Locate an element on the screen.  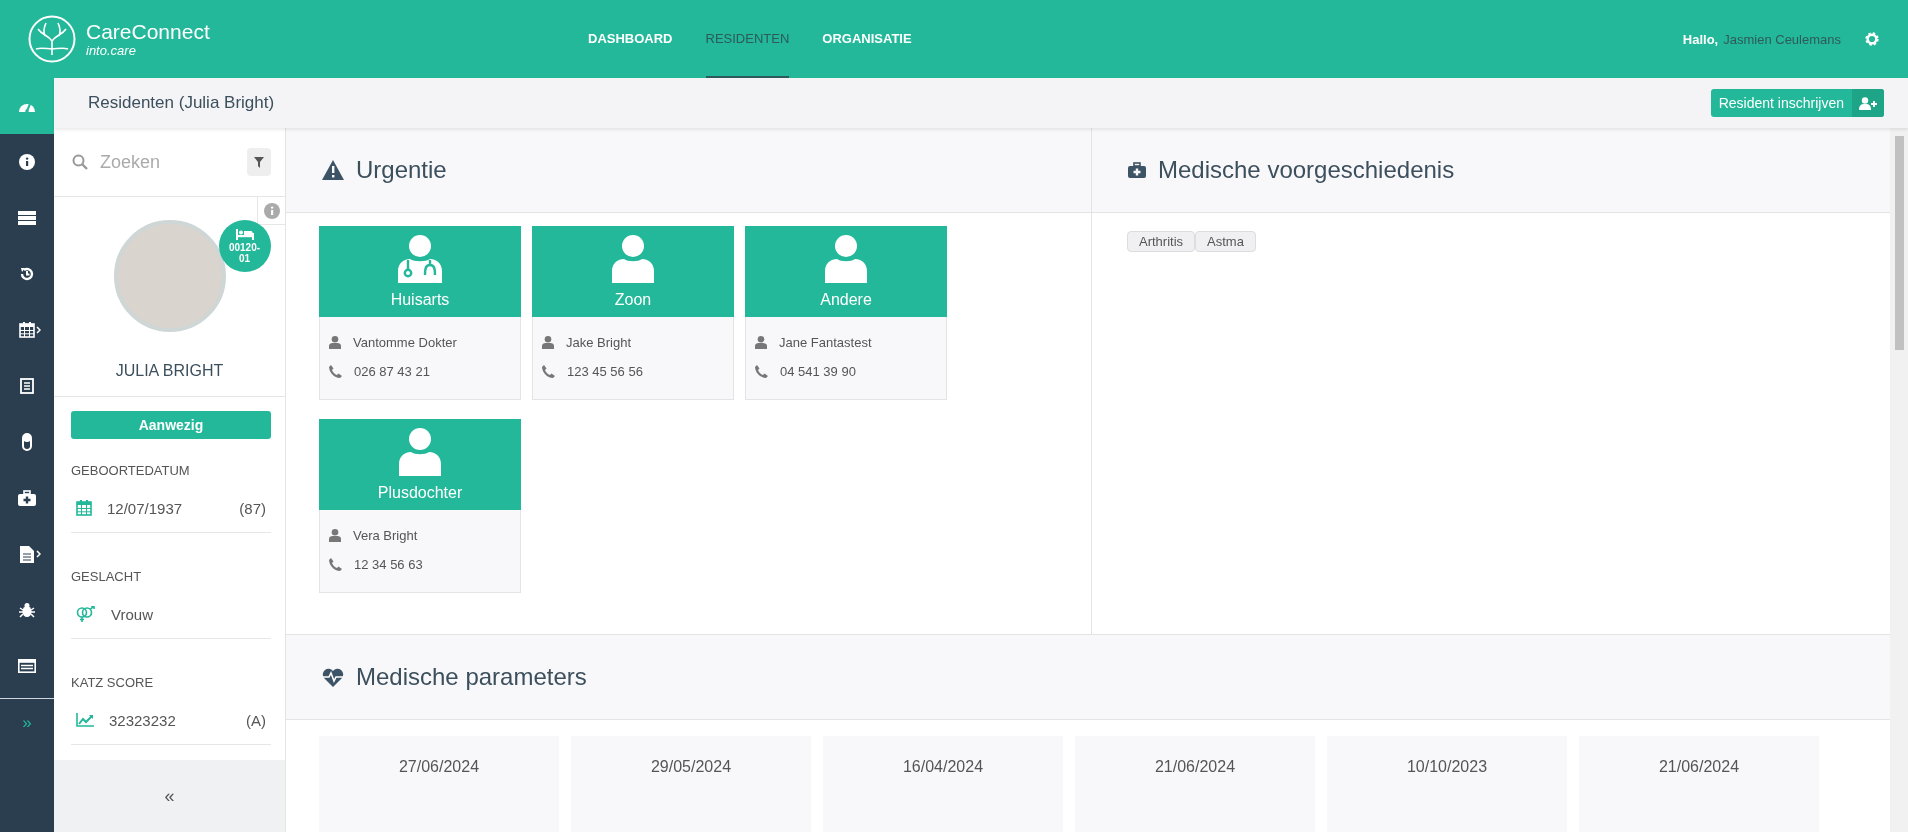
section-title: Medische parameters is located at coordinates (471, 677).